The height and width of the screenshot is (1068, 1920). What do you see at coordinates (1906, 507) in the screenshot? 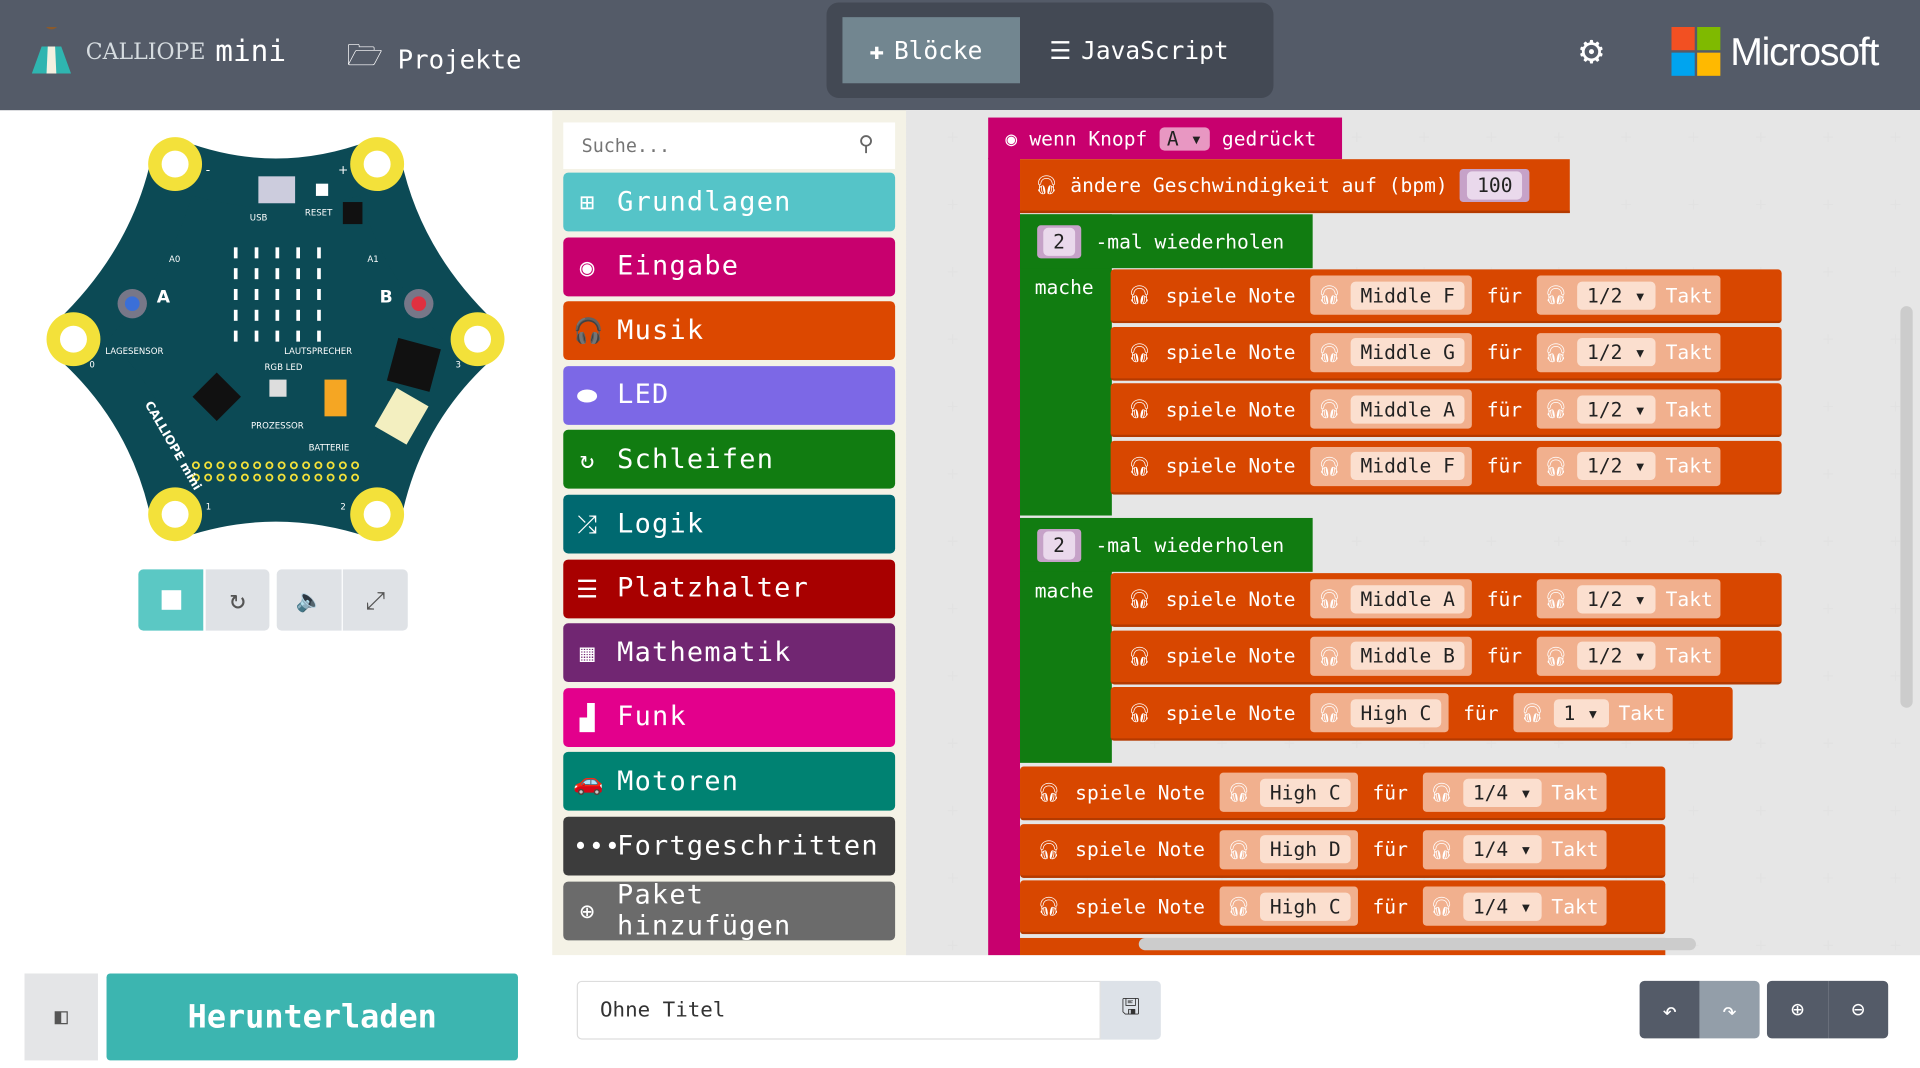
I see `vertical-scrollbar` at bounding box center [1906, 507].